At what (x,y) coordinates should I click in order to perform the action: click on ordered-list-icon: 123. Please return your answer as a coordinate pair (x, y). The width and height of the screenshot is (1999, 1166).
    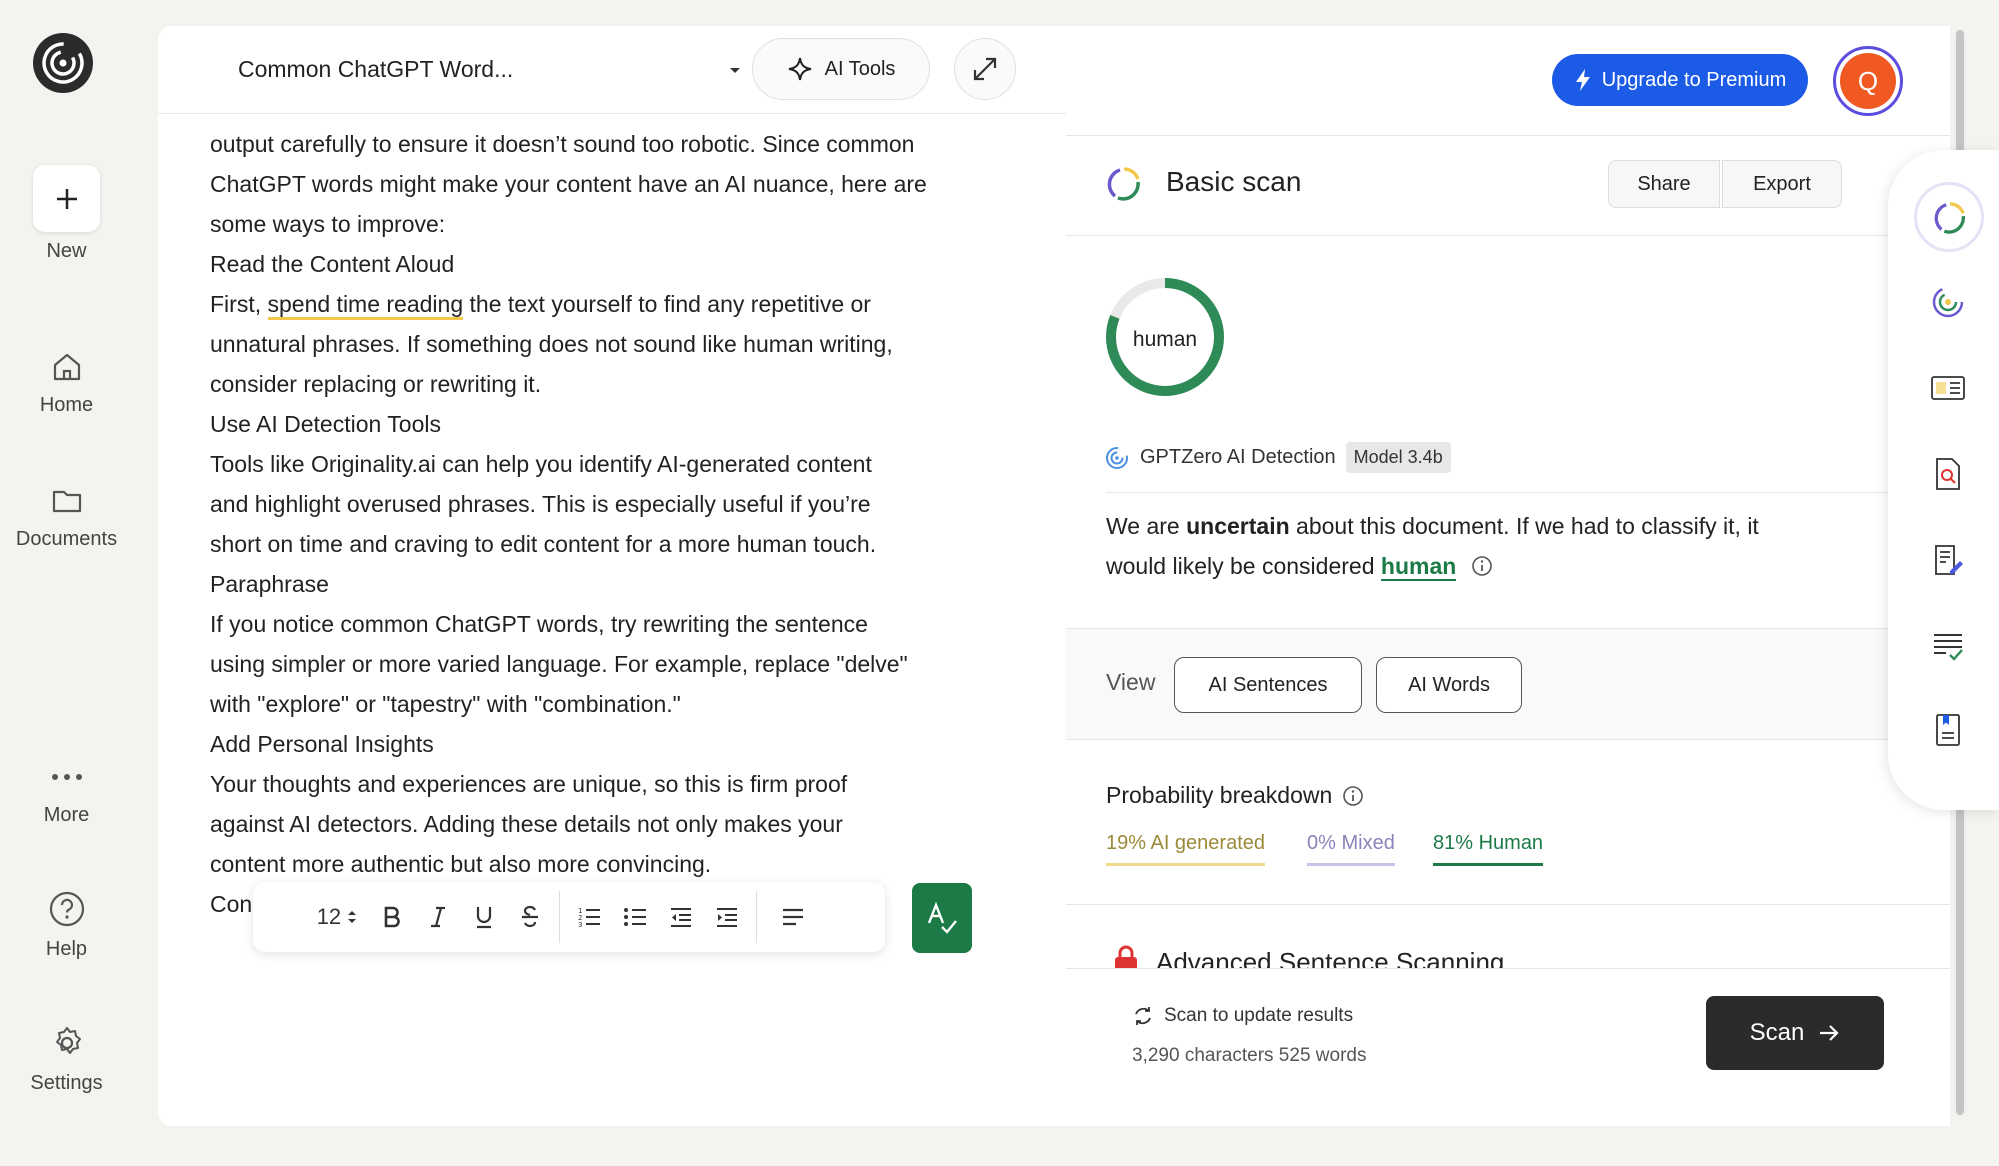
    Looking at the image, I should click on (589, 917).